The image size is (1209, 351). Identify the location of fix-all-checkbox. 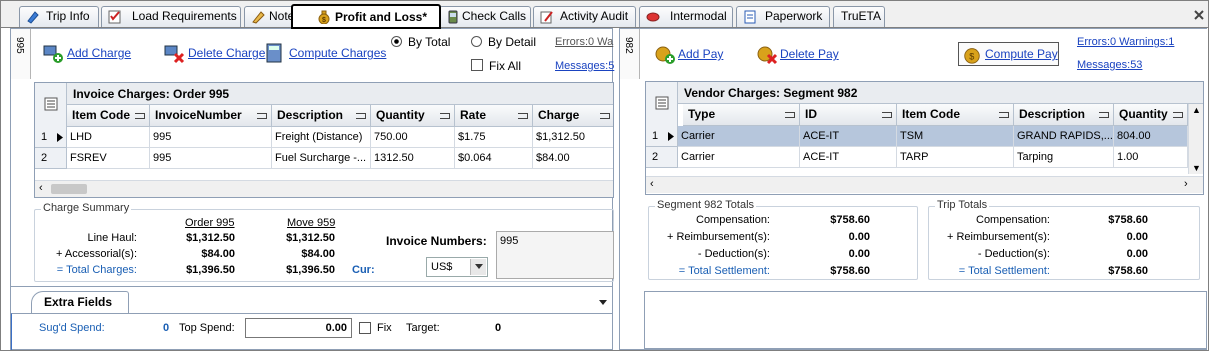
(477, 65).